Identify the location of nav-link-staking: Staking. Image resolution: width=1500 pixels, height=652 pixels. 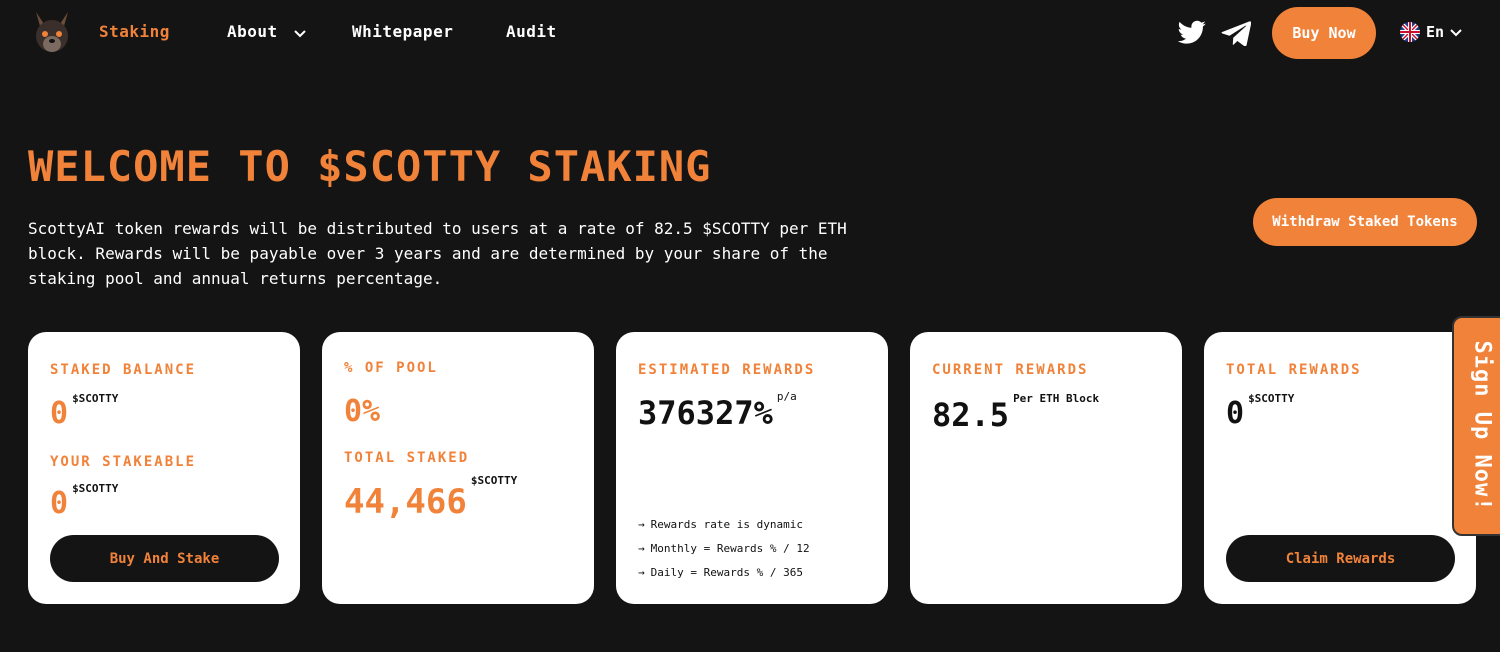
(134, 31).